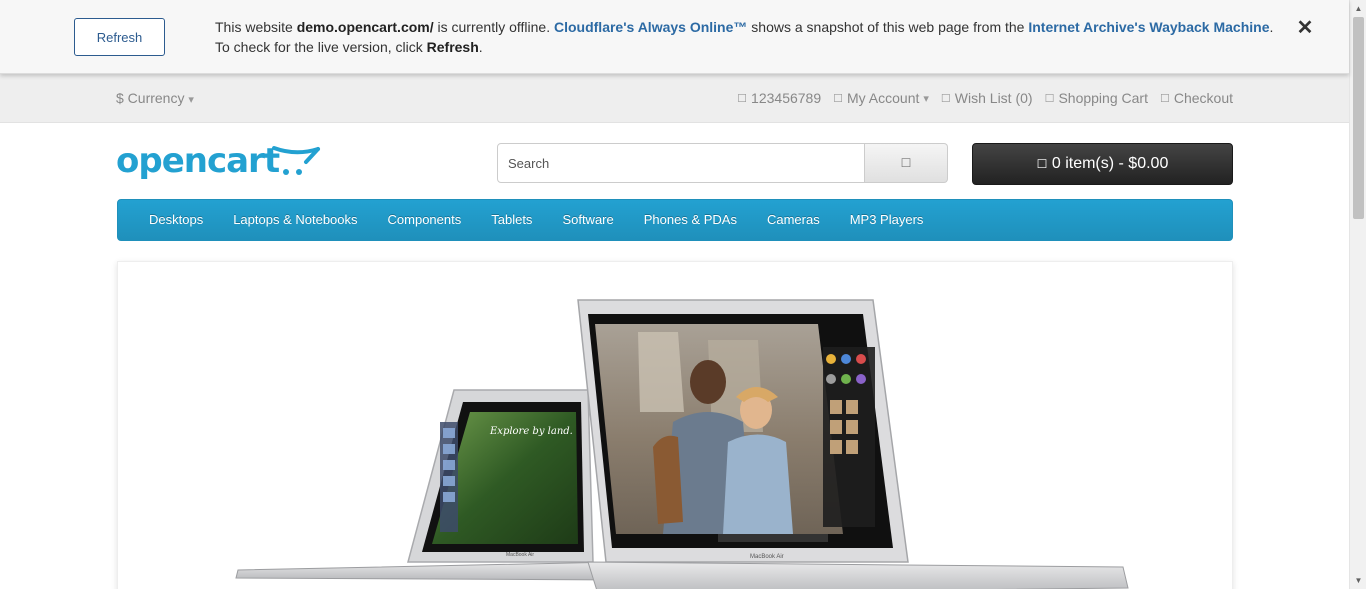  I want to click on banner-text-prefix: This website, so click(256, 27).